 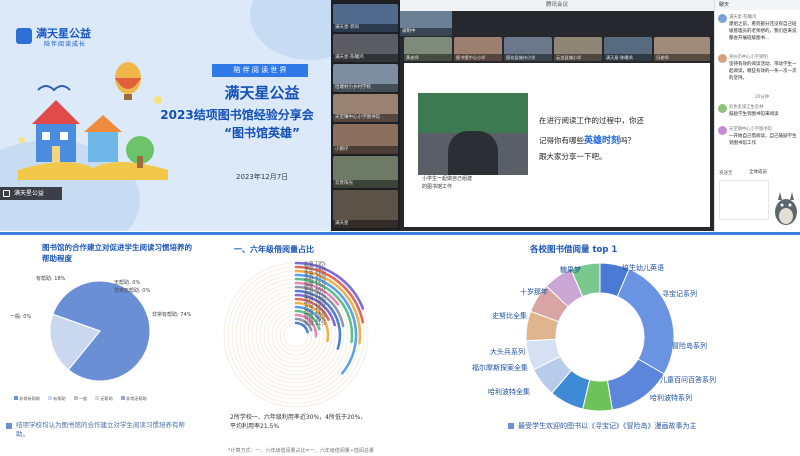 What do you see at coordinates (65, 44) in the screenshot?
I see `logo-subtext: 陪伴阅读成长` at bounding box center [65, 44].